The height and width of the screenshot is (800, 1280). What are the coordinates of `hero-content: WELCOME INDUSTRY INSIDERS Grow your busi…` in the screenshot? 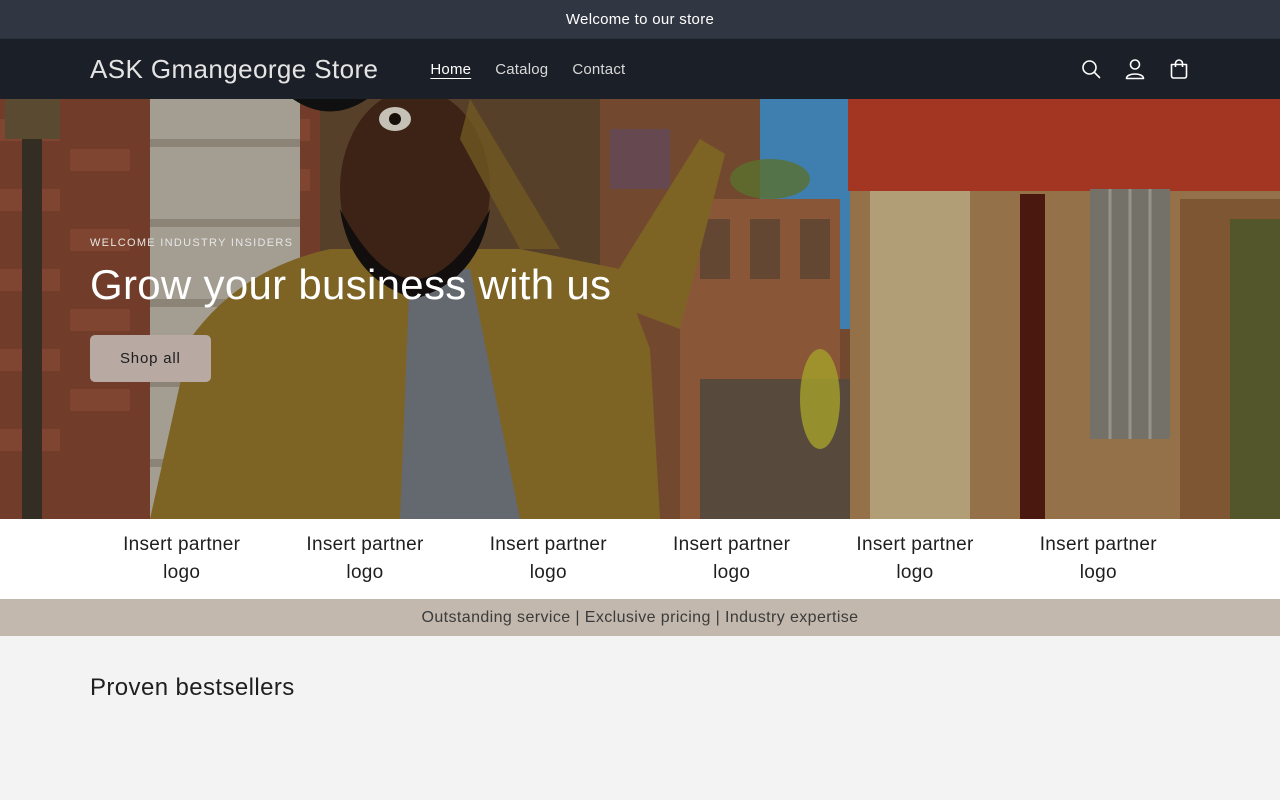 It's located at (350, 309).